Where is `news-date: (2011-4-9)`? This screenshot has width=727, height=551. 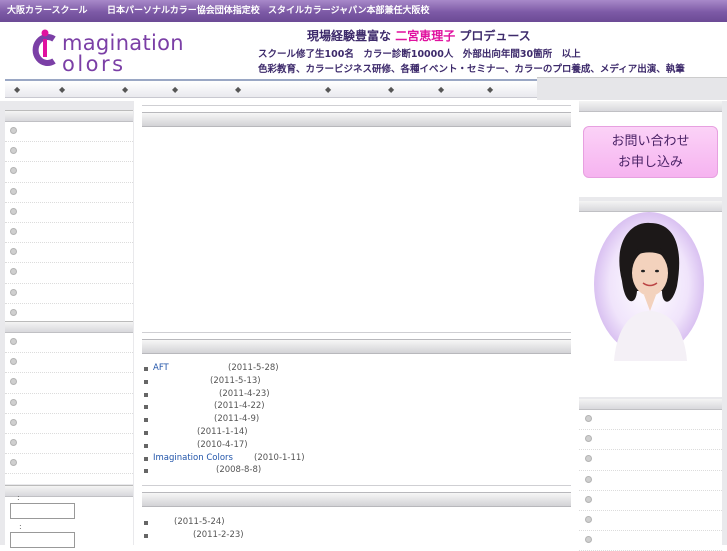 news-date: (2011-4-9) is located at coordinates (237, 419).